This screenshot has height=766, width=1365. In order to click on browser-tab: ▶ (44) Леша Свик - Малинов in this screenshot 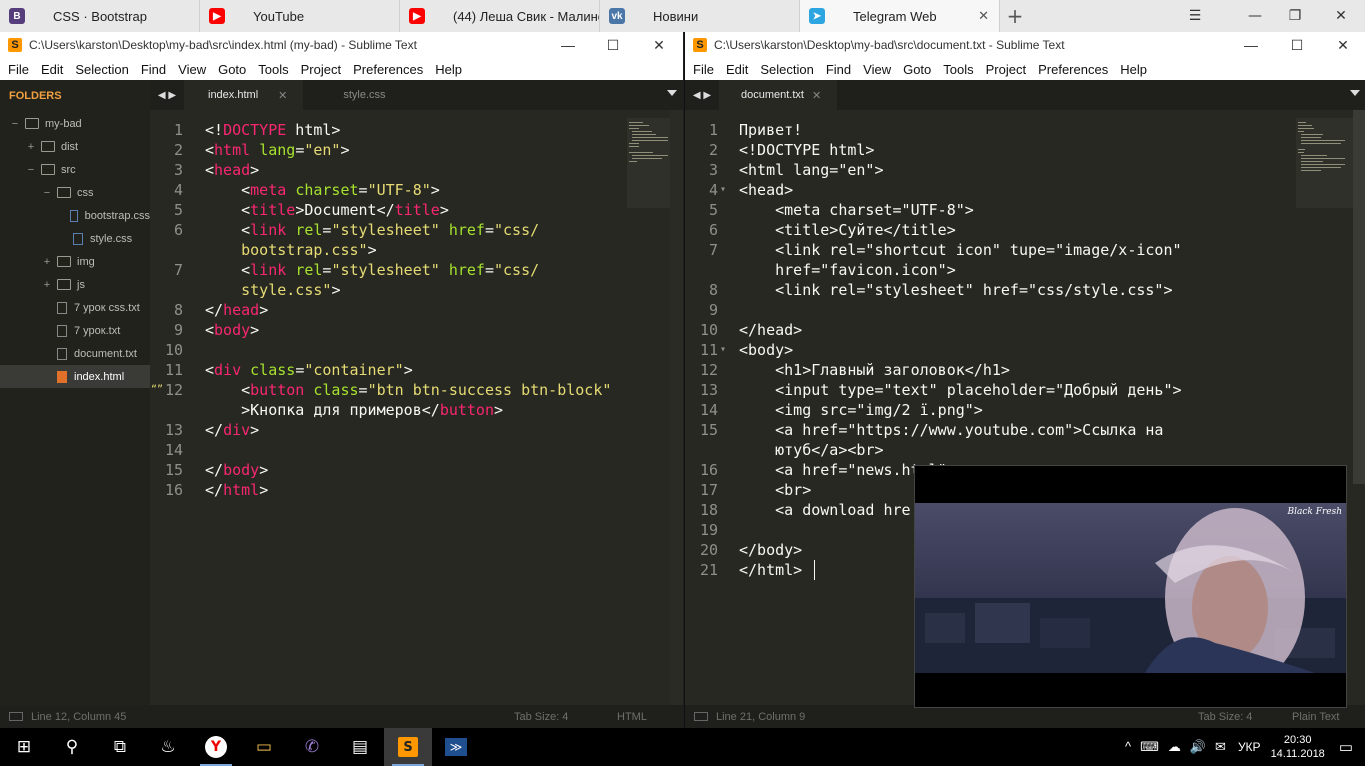, I will do `click(500, 16)`.